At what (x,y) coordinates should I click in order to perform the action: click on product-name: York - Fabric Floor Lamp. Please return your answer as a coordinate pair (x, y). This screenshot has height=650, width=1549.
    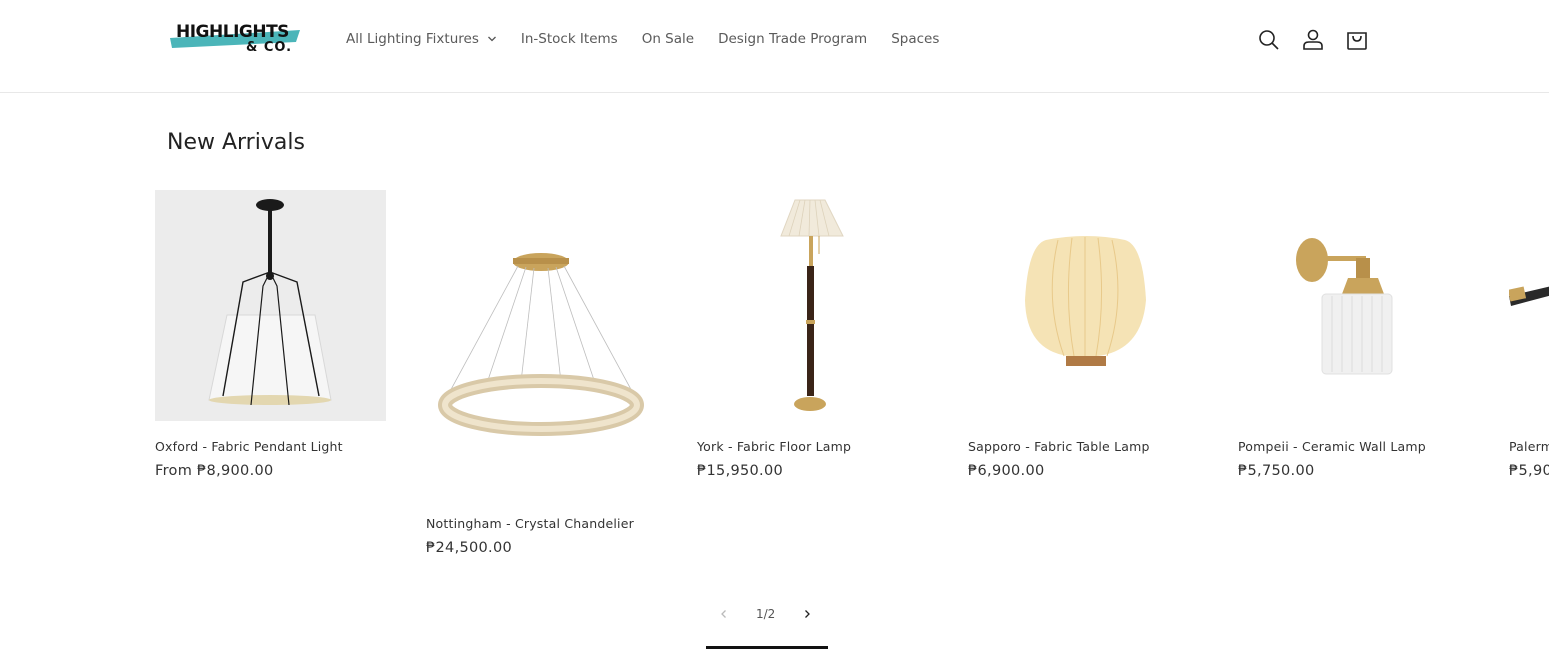
    Looking at the image, I should click on (812, 446).